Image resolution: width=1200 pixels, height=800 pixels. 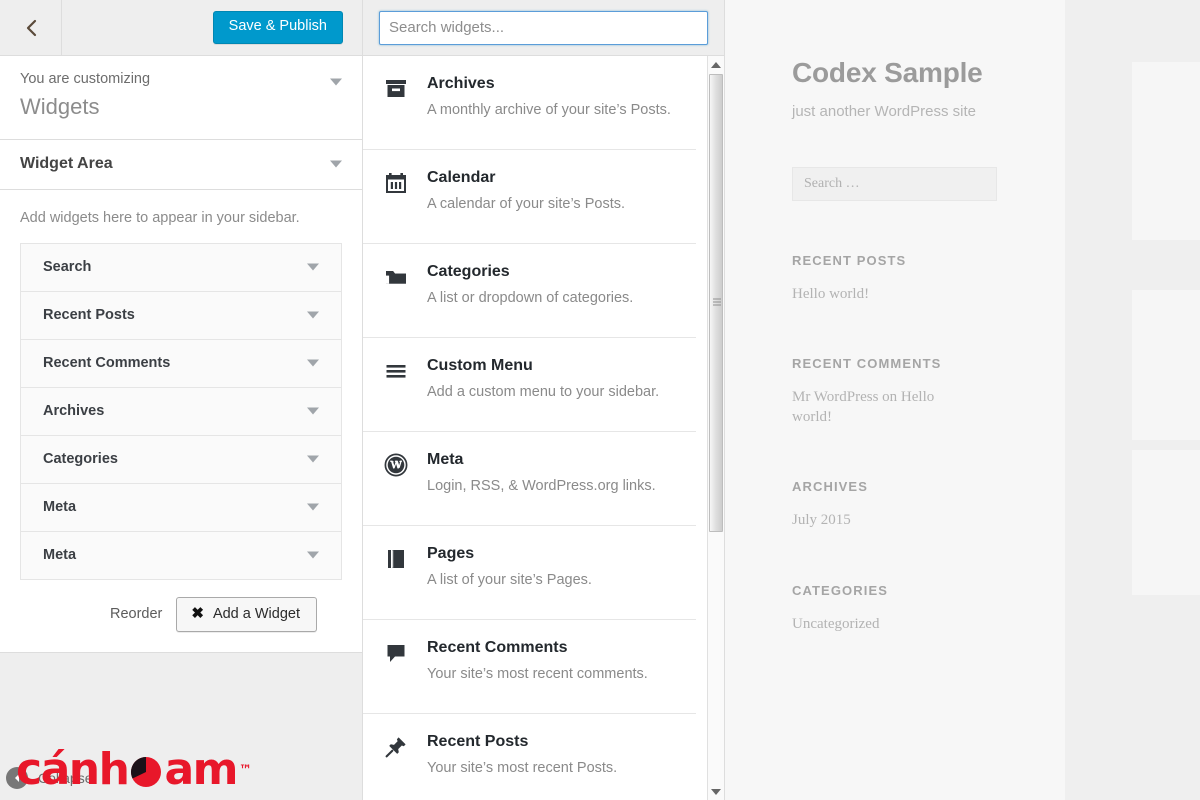 What do you see at coordinates (849, 260) in the screenshot?
I see `preview-widget-title: RECENT POSTS` at bounding box center [849, 260].